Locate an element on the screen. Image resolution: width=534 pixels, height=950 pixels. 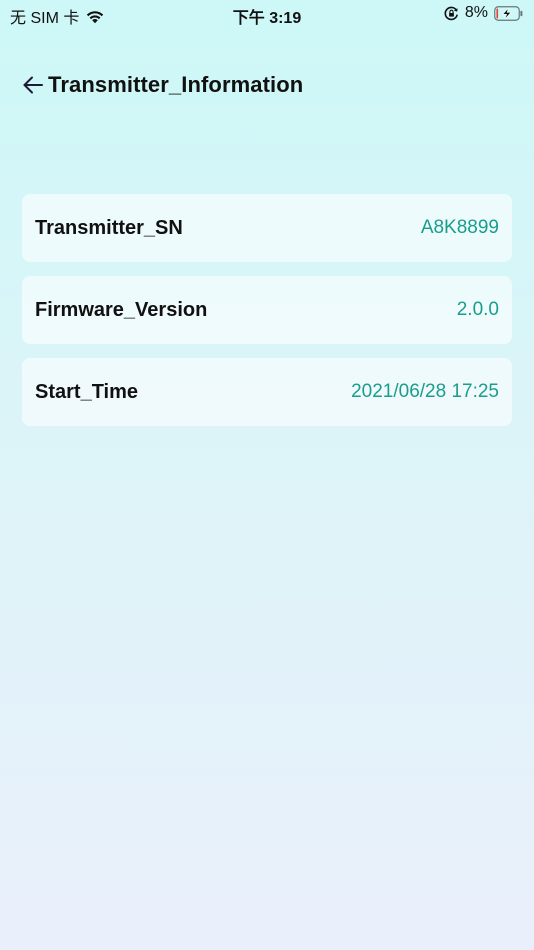
battery-charging-icon is located at coordinates (509, 13).